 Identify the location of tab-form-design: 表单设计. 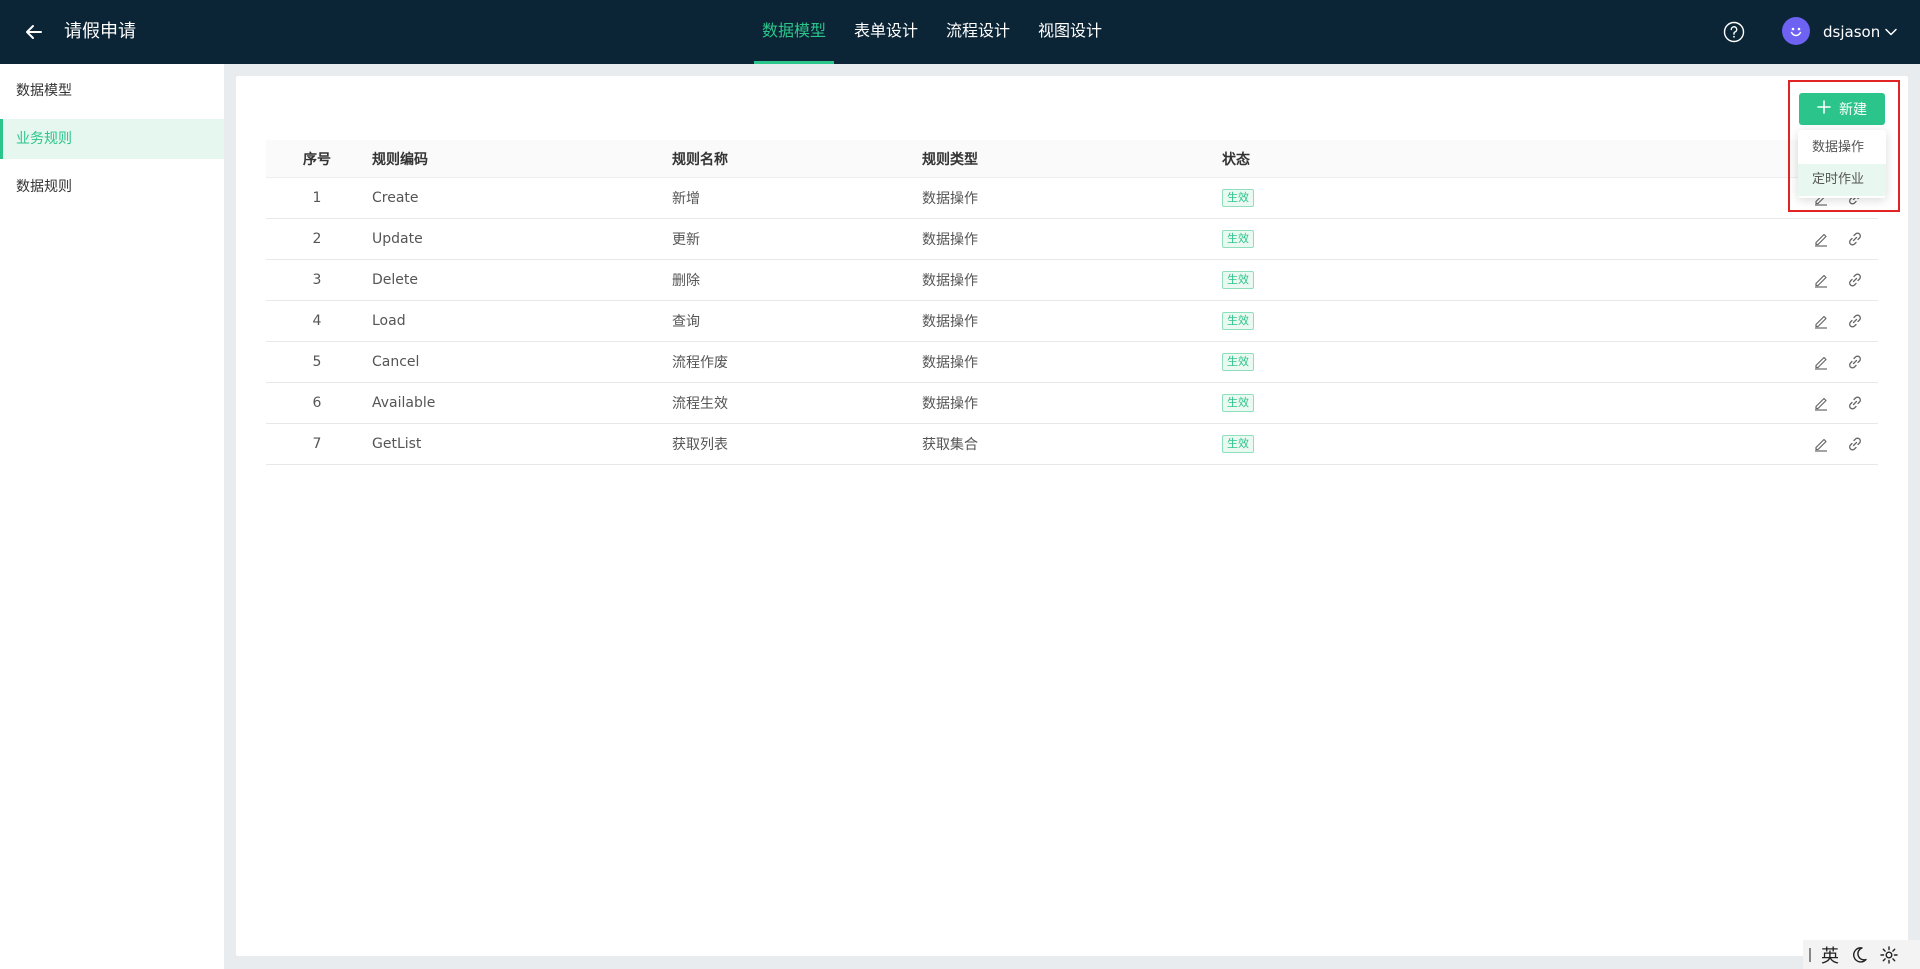
(886, 32).